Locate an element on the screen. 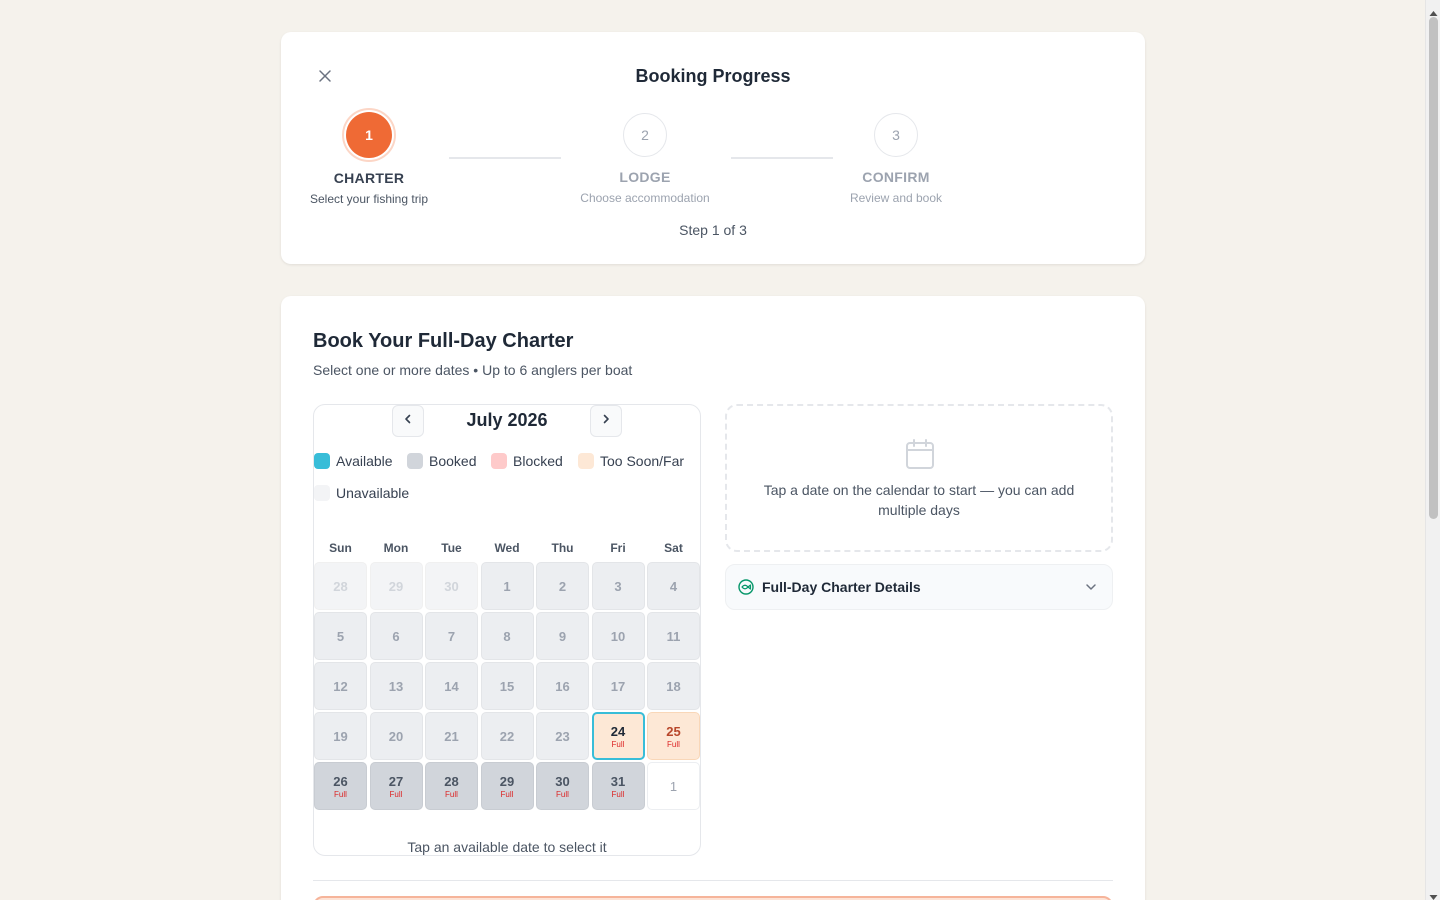 The width and height of the screenshot is (1440, 900). day-number: 9 is located at coordinates (562, 636).